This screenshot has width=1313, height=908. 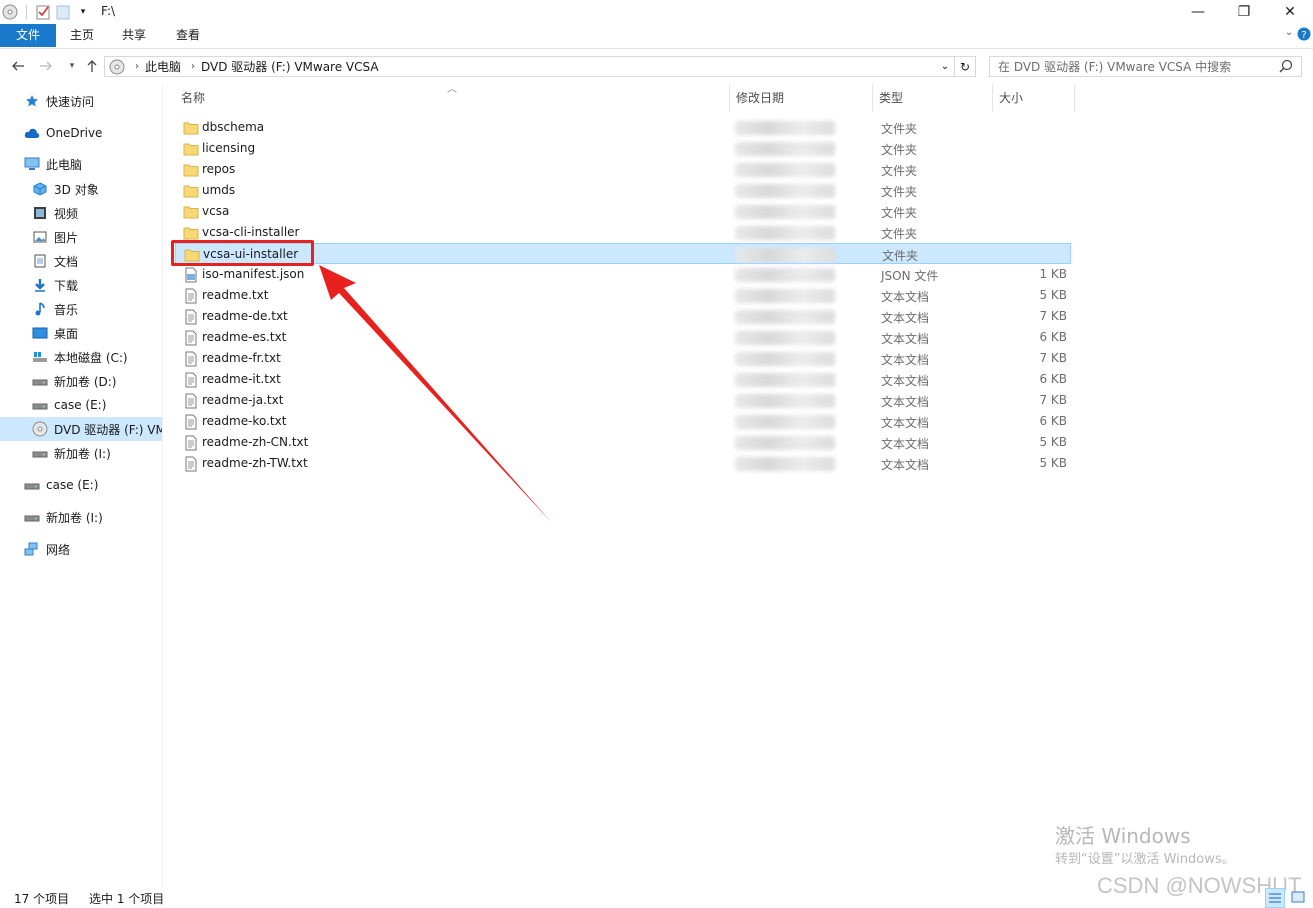 I want to click on file-row: licensing 文件夹, so click(x=623, y=148).